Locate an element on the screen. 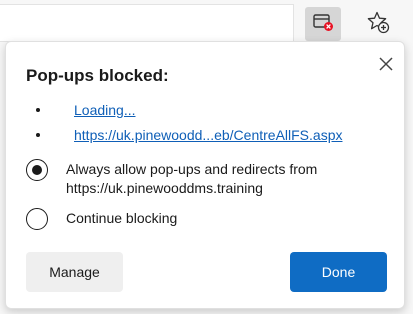  popup-blocked-button is located at coordinates (323, 24).